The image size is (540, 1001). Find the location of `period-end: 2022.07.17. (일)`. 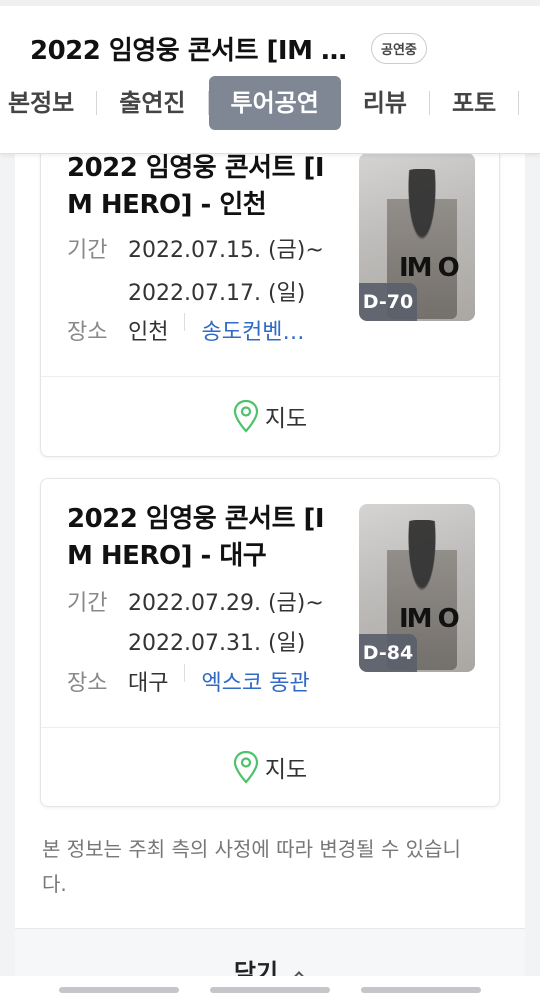

period-end: 2022.07.17. (일) is located at coordinates (217, 293).